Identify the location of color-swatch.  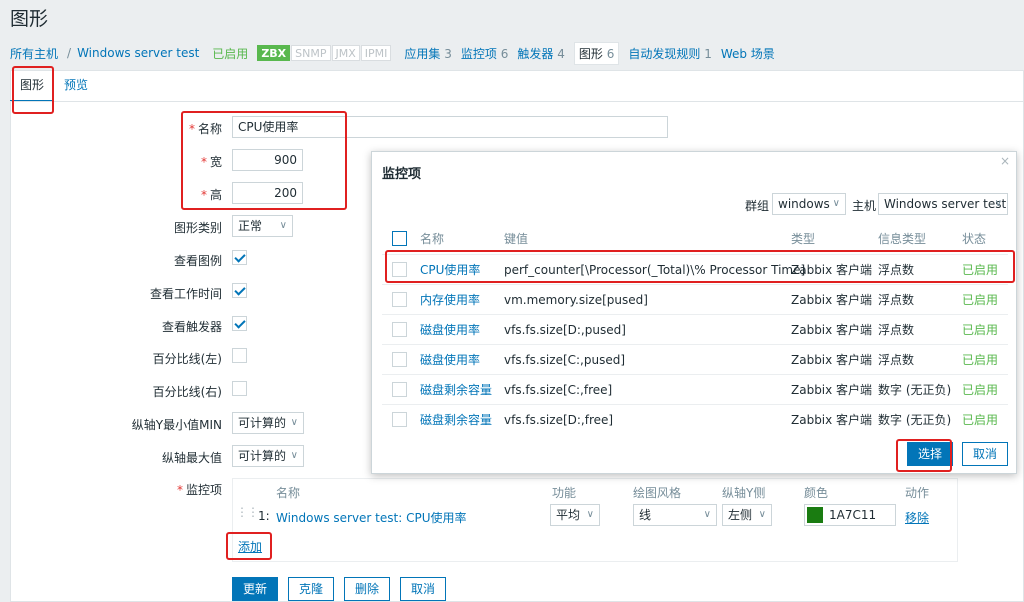
(815, 515).